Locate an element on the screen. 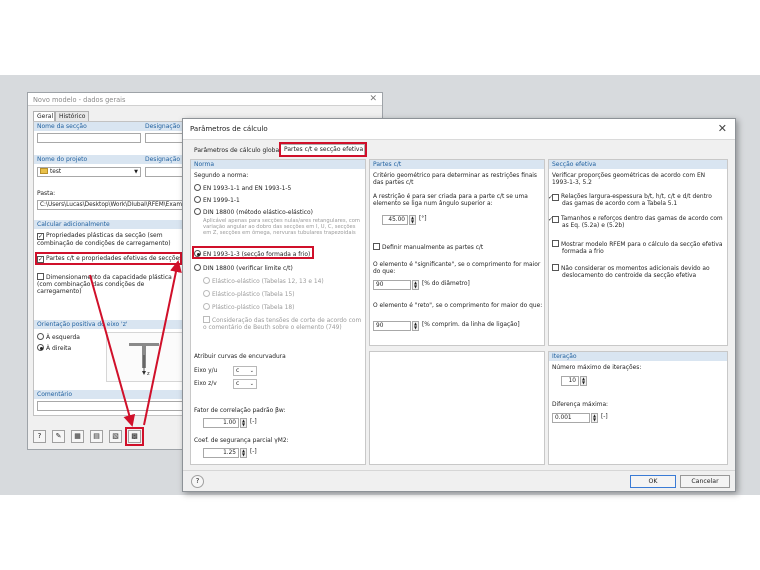 This screenshot has height=570, width=760. arrow-to-norma-option is located at coordinates (162, 343).